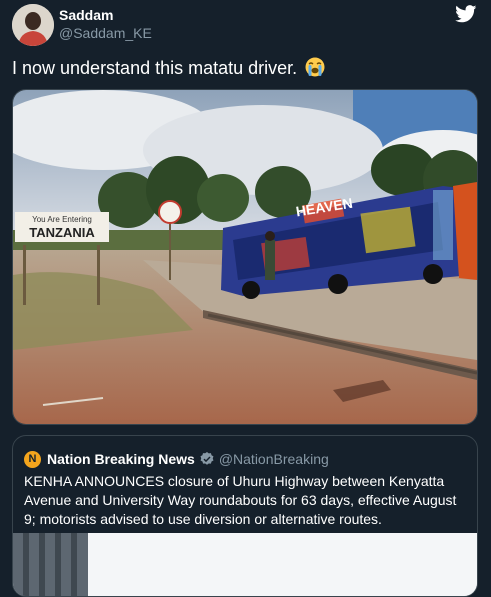 This screenshot has width=491, height=597. Describe the element at coordinates (315, 67) in the screenshot. I see `loudly-crying-face-emoji` at that location.